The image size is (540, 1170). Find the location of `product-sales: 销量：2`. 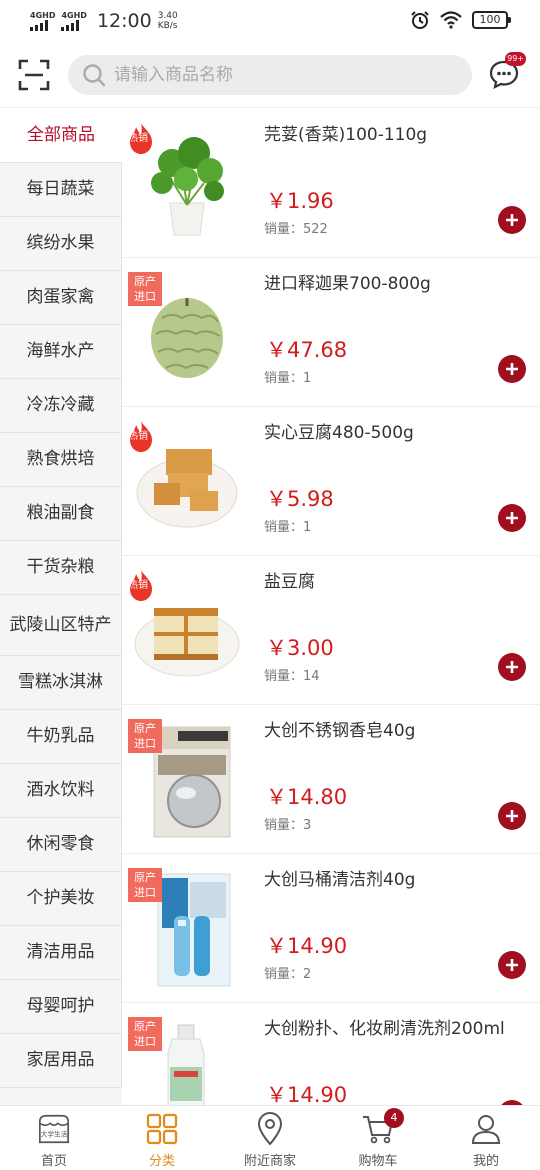

product-sales: 销量：2 is located at coordinates (288, 974).